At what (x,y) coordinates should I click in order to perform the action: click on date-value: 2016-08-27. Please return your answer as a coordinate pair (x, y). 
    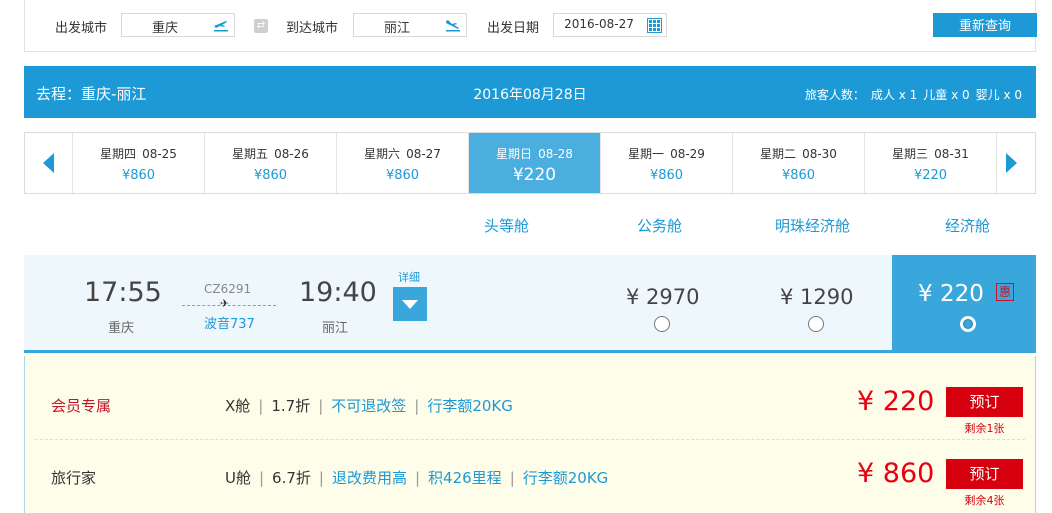
    Looking at the image, I should click on (599, 24).